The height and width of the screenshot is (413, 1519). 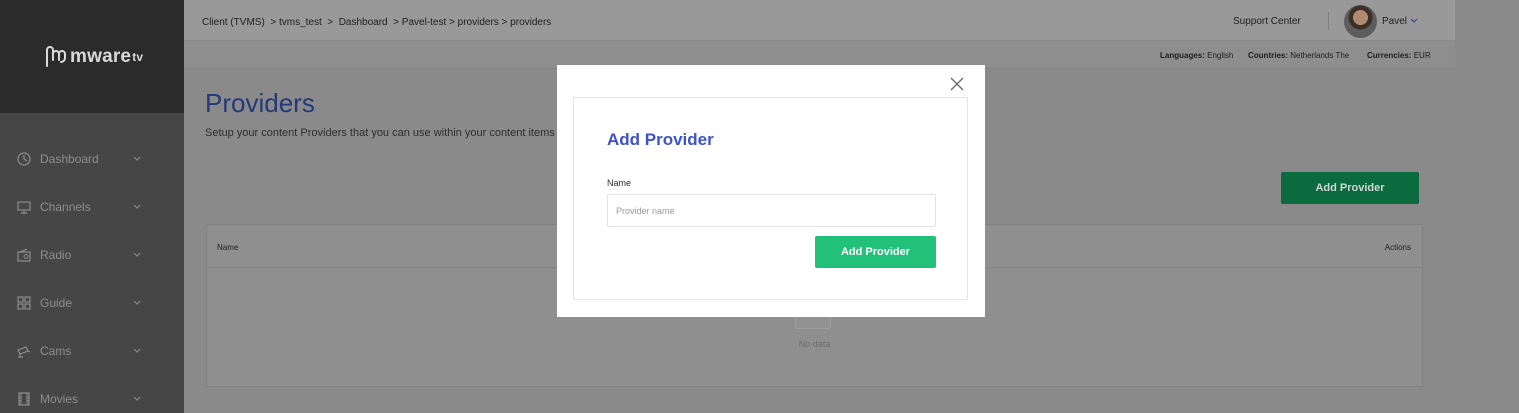 What do you see at coordinates (24, 351) in the screenshot?
I see `cams-icon` at bounding box center [24, 351].